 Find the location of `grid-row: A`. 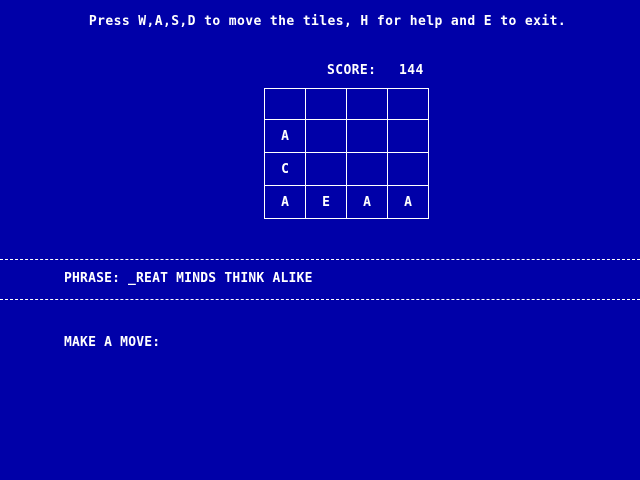

grid-row: A is located at coordinates (346, 136).